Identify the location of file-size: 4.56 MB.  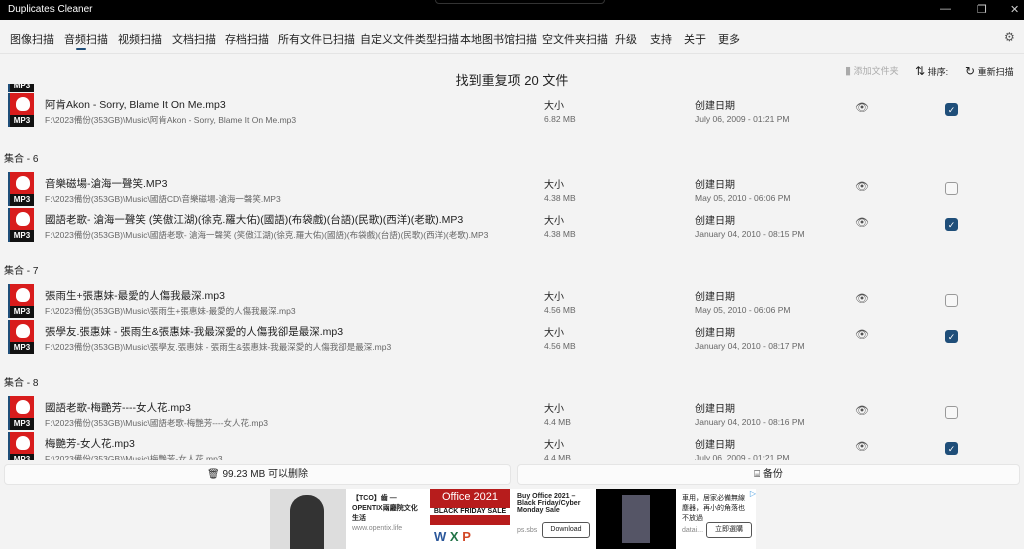
(560, 346).